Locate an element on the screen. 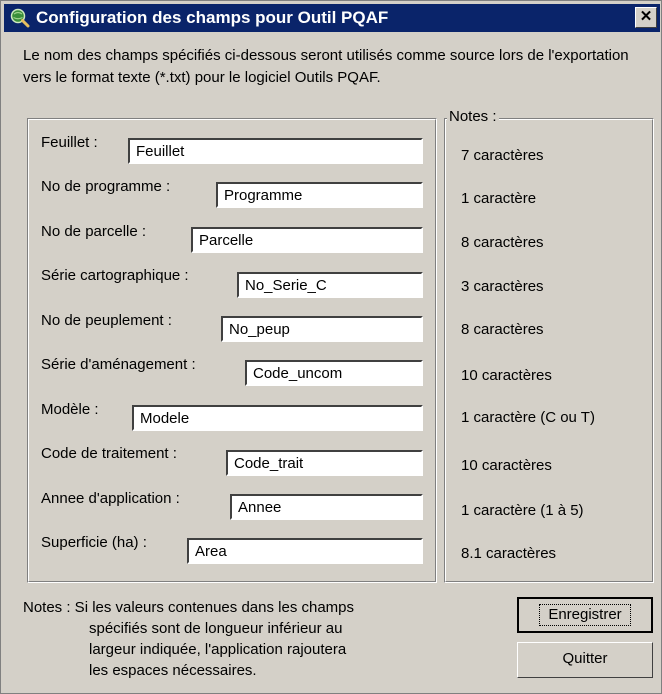 Image resolution: width=662 pixels, height=694 pixels. note-programme: 1 caractère is located at coordinates (499, 198).